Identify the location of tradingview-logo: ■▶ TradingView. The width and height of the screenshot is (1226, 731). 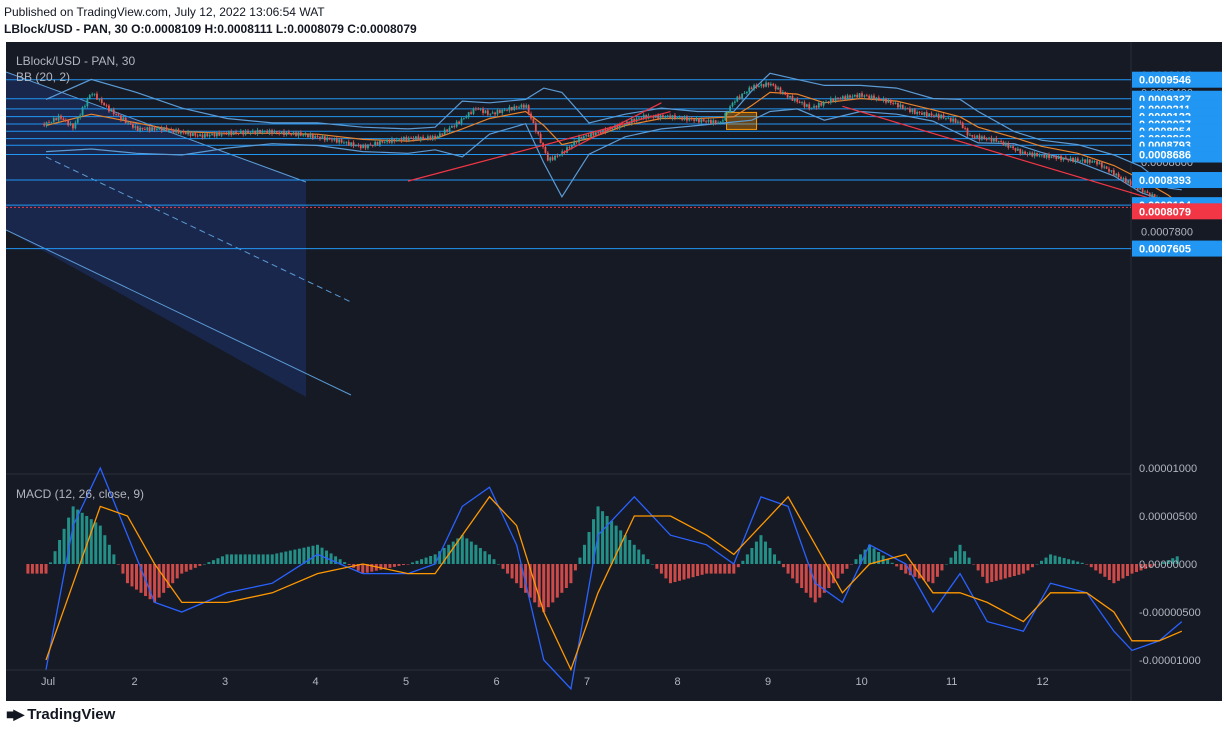
(60, 714).